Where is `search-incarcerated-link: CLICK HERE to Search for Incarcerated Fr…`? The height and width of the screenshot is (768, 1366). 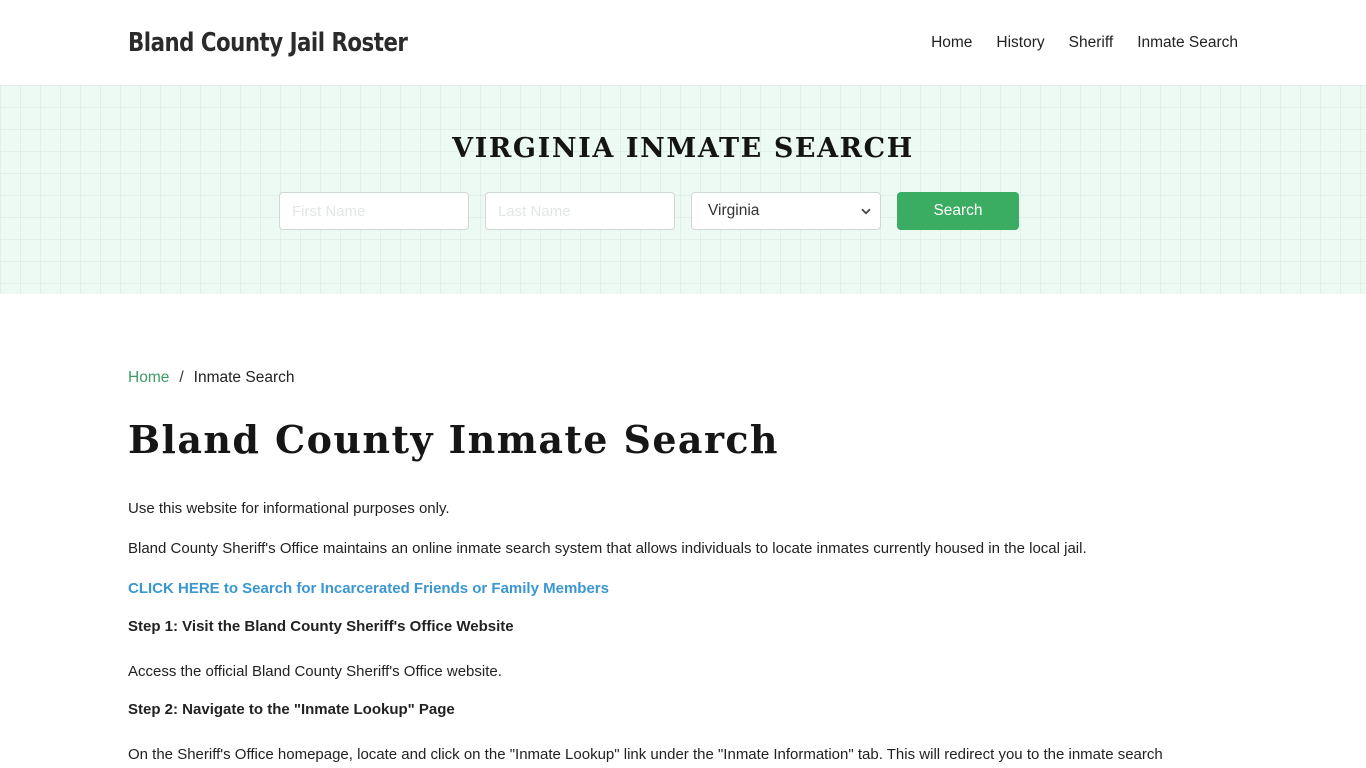
search-incarcerated-link: CLICK HERE to Search for Incarcerated Fr… is located at coordinates (683, 589).